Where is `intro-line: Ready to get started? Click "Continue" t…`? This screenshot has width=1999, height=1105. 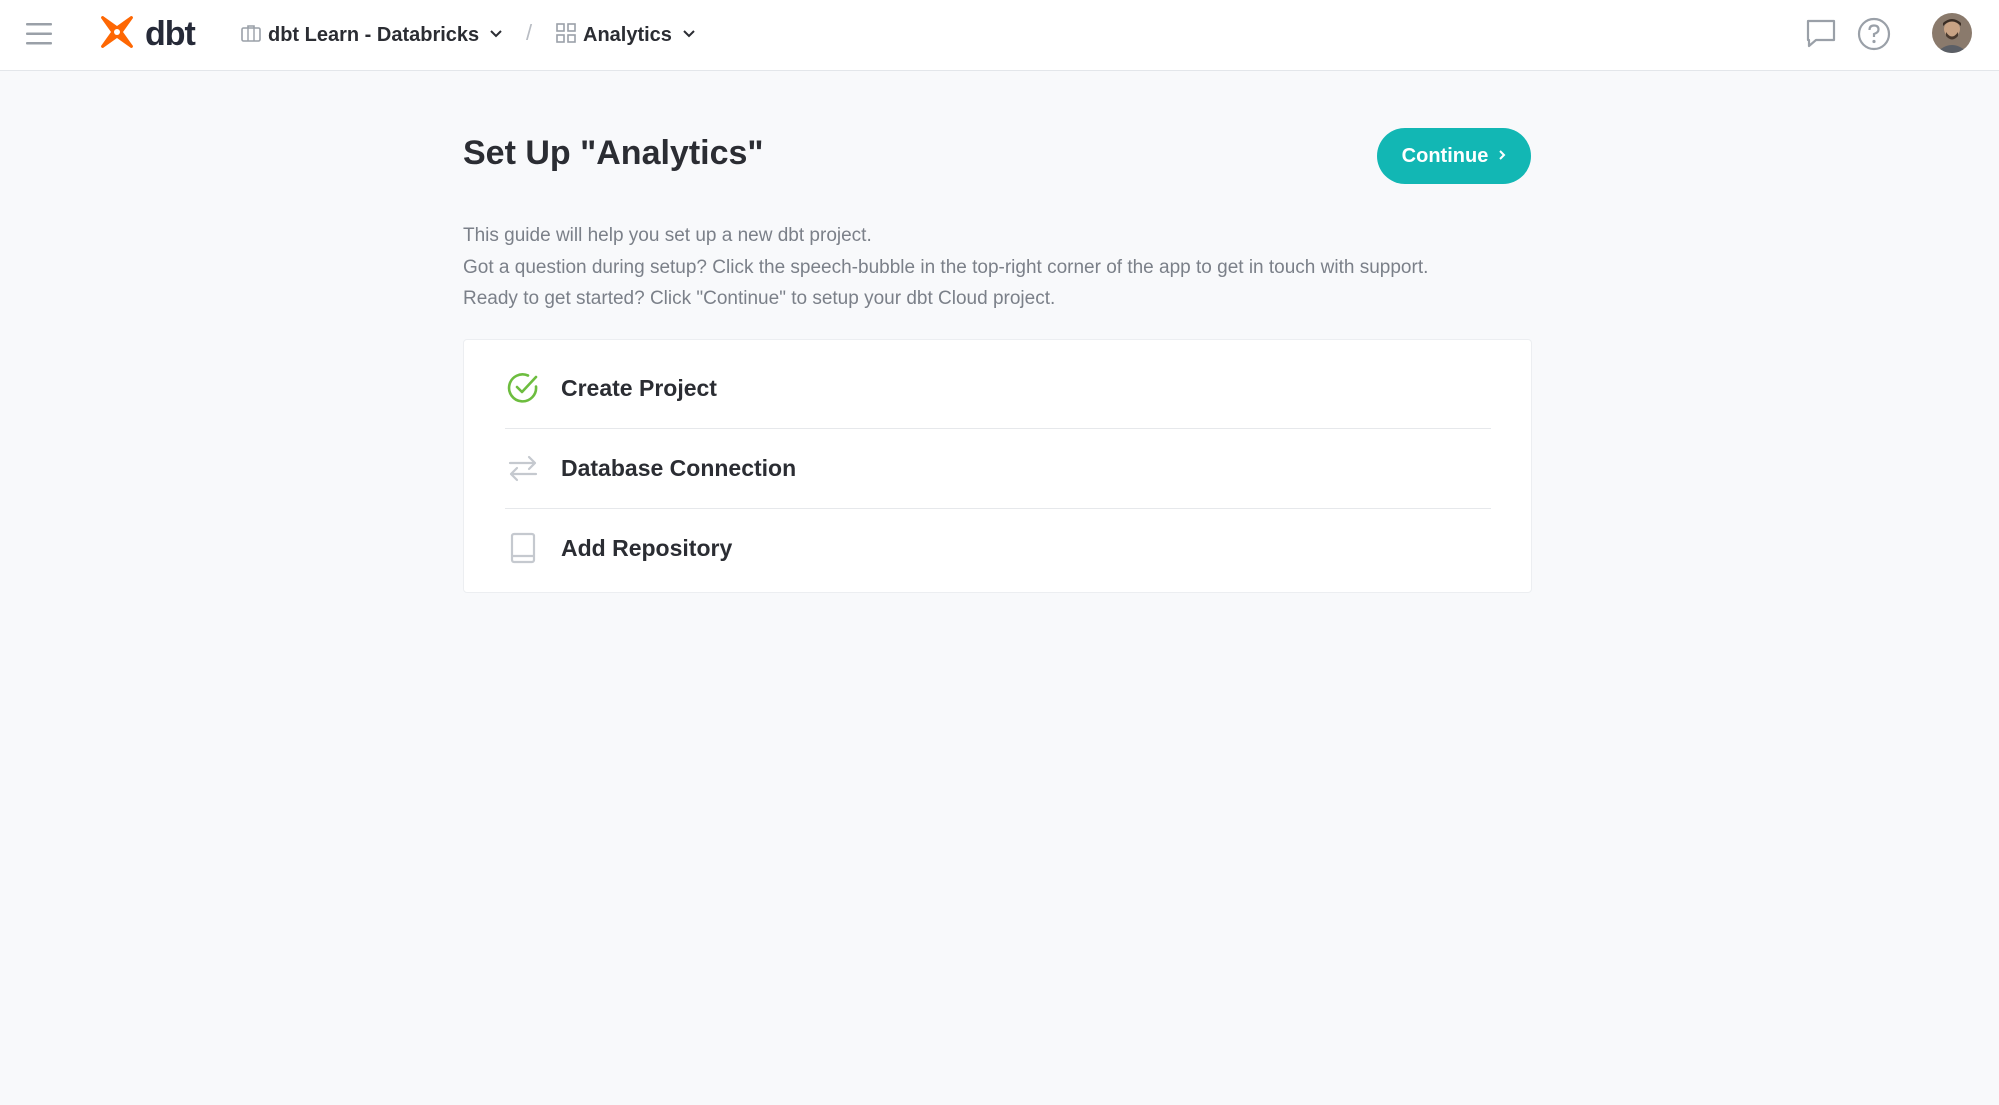 intro-line: Ready to get started? Click "Continue" t… is located at coordinates (759, 298).